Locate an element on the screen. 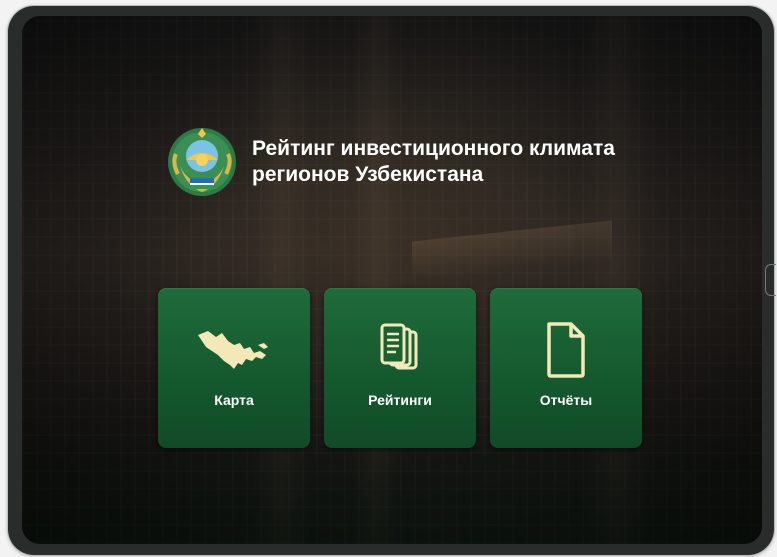  ratings-tile-button: Рейтинги is located at coordinates (400, 368).